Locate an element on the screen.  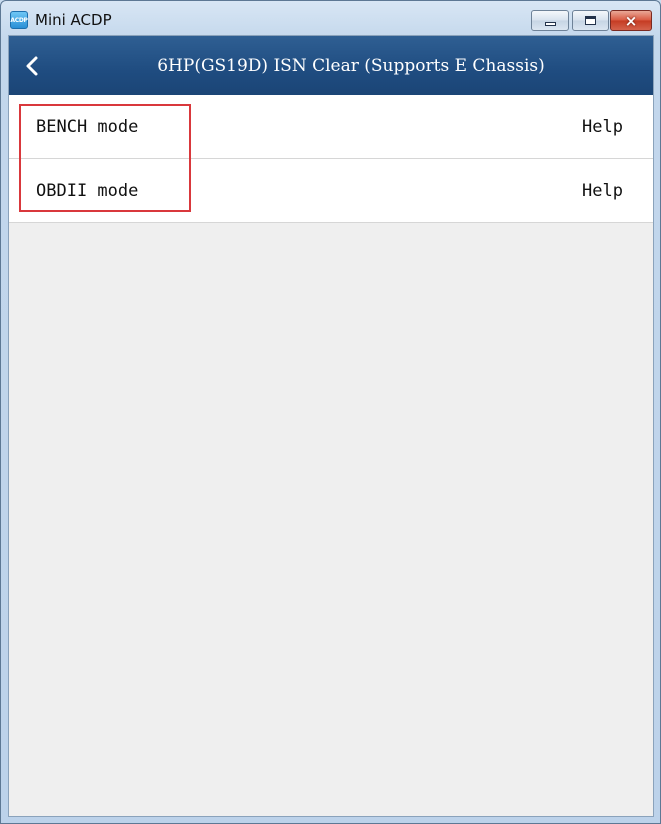
chevron-left-icon is located at coordinates (32, 66).